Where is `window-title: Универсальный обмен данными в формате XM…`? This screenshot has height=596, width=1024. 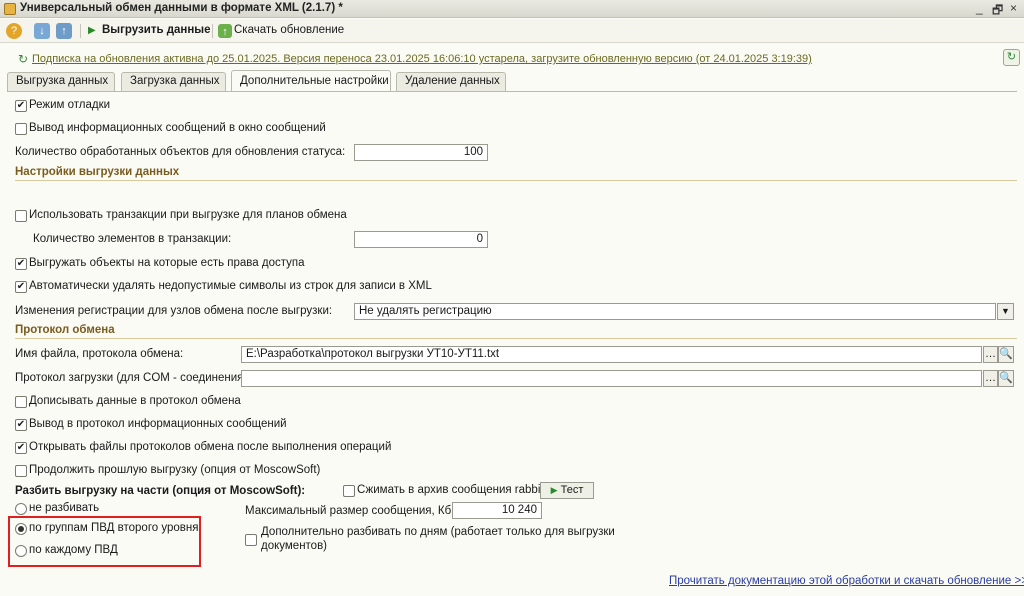
window-title: Универсальный обмен данными в формате XM… is located at coordinates (181, 8).